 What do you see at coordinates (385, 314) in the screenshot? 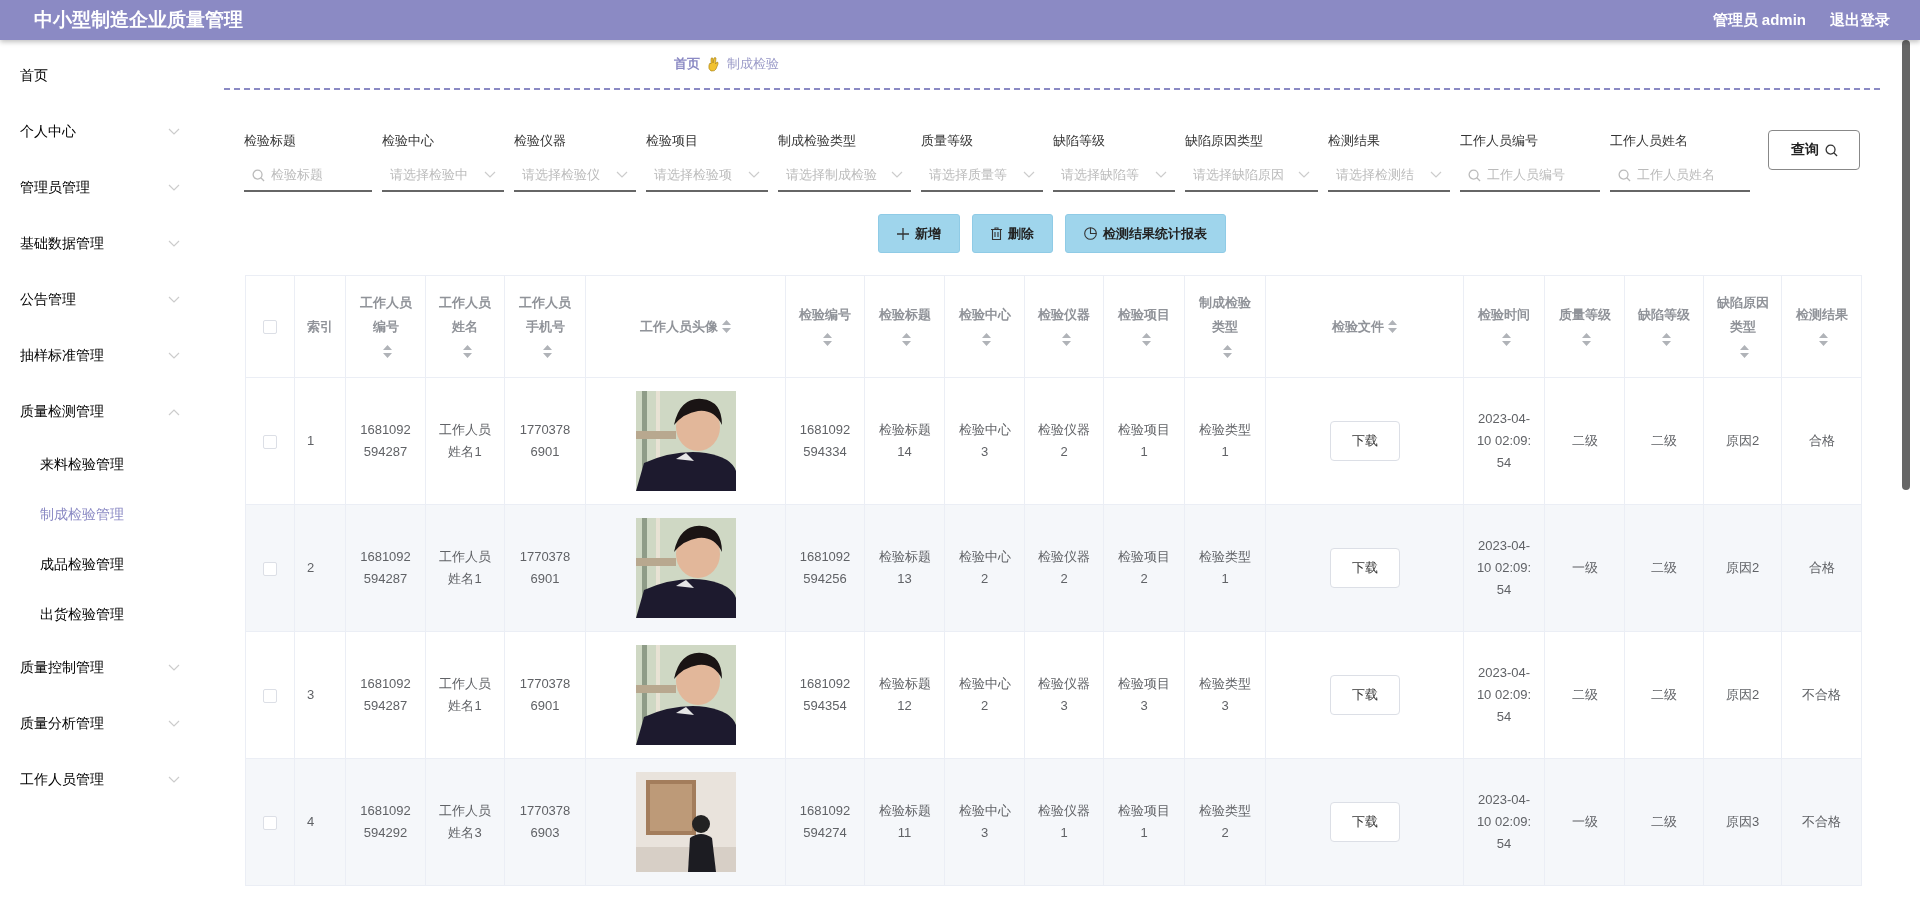
I see `column-header: 工作人员编号` at bounding box center [385, 314].